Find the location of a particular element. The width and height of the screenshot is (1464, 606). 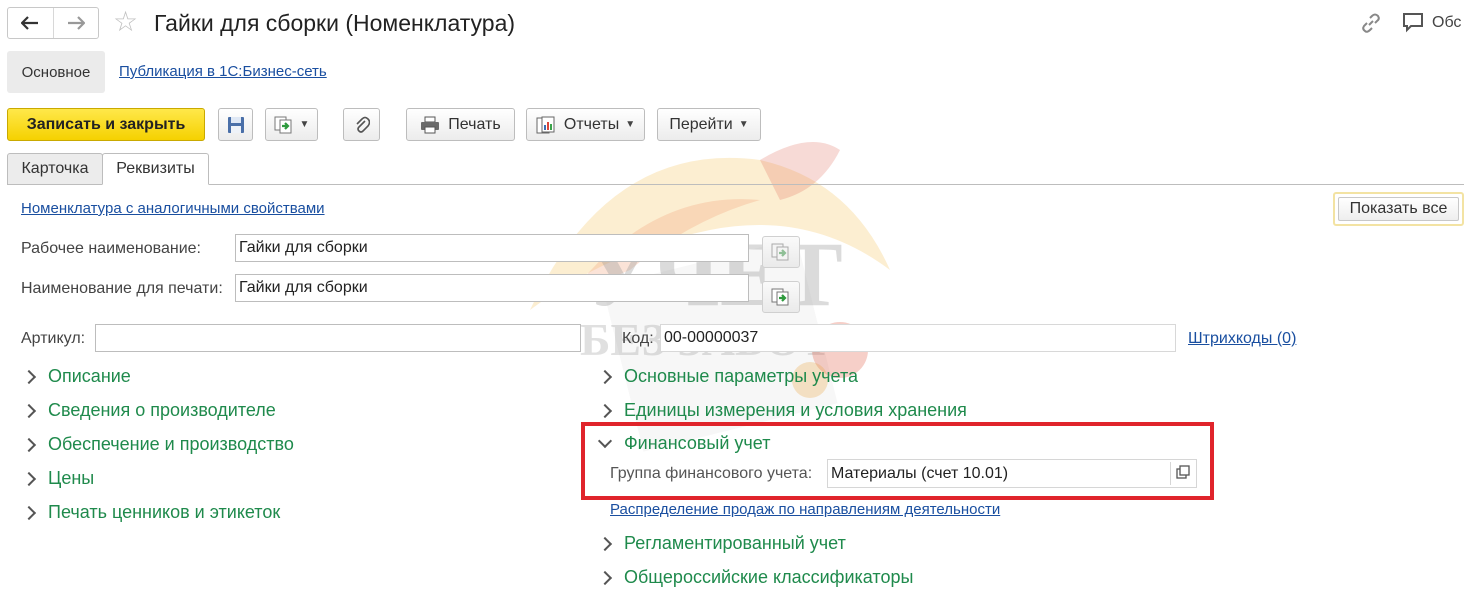

report-icon is located at coordinates (545, 124).